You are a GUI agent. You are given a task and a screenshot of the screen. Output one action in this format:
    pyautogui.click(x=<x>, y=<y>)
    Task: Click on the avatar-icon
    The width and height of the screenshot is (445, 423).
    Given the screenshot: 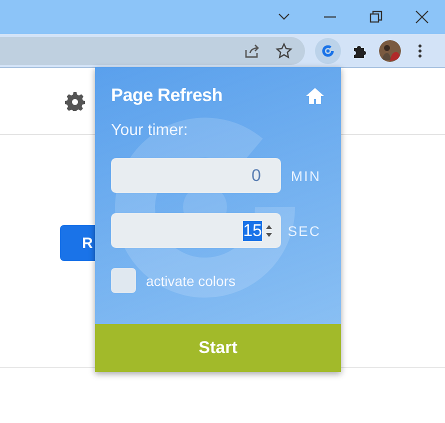 What is the action you would take?
    pyautogui.click(x=390, y=51)
    